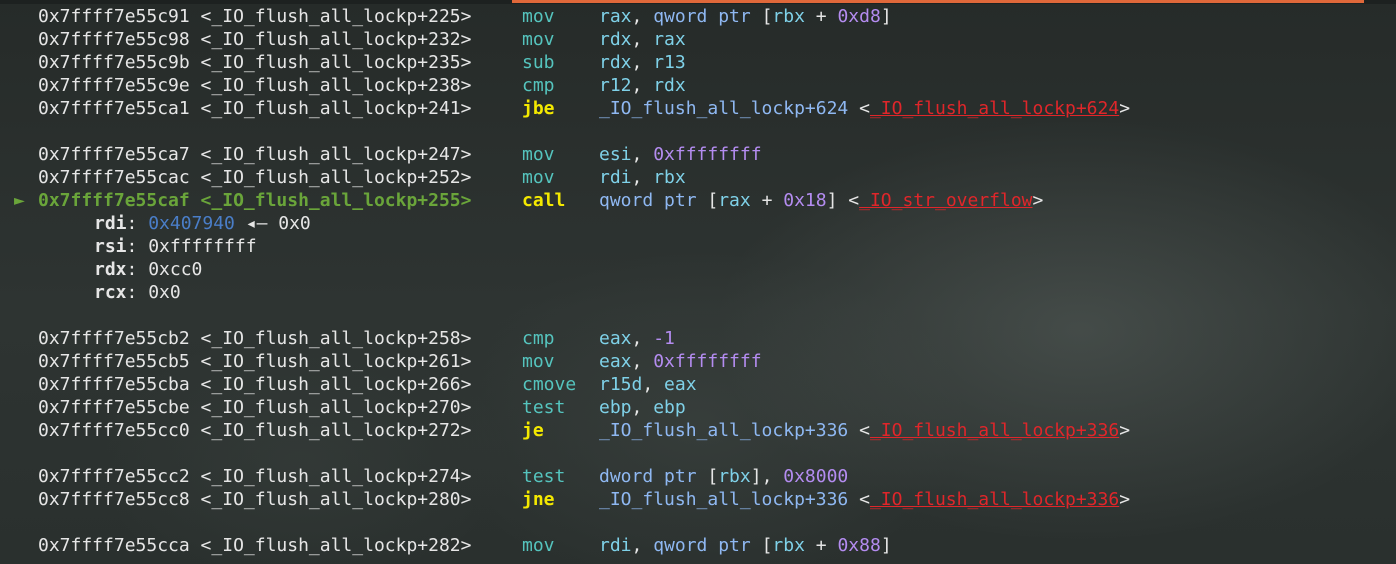 The width and height of the screenshot is (1396, 564). I want to click on instruction-operands: r15d, eax, so click(648, 384).